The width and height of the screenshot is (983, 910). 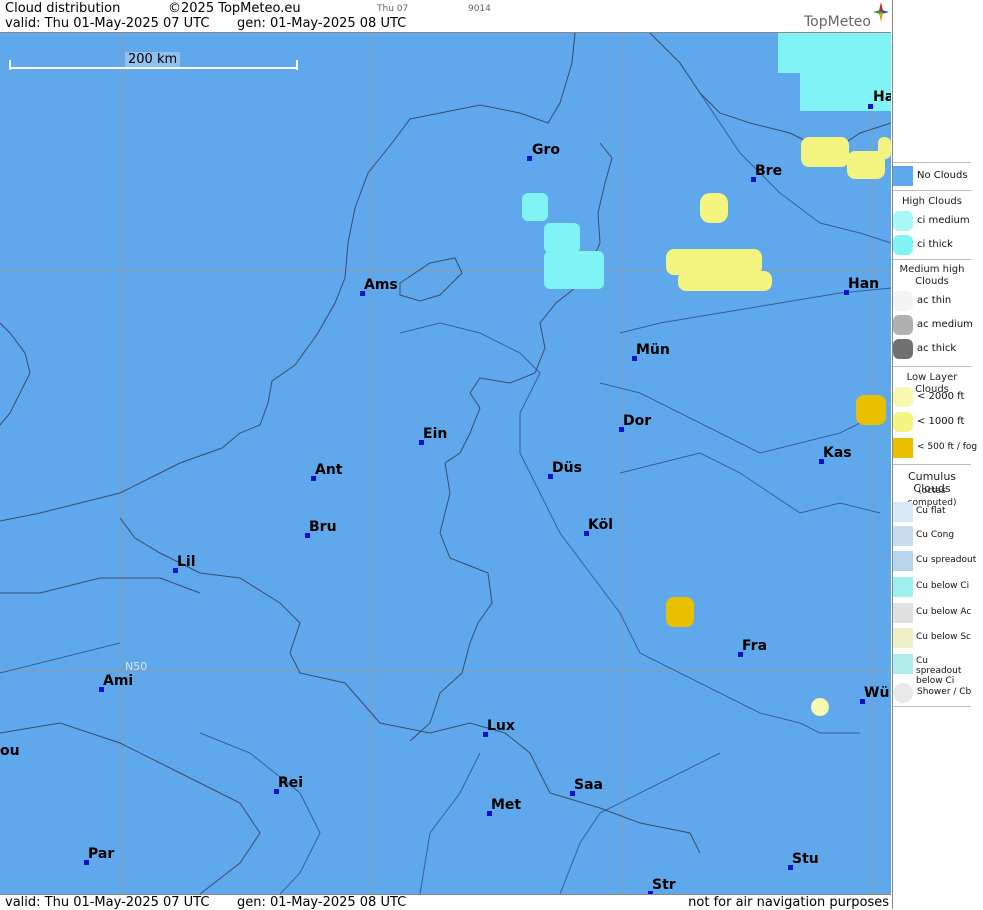 I want to click on legend-ci-thick: ci thick, so click(x=932, y=246).